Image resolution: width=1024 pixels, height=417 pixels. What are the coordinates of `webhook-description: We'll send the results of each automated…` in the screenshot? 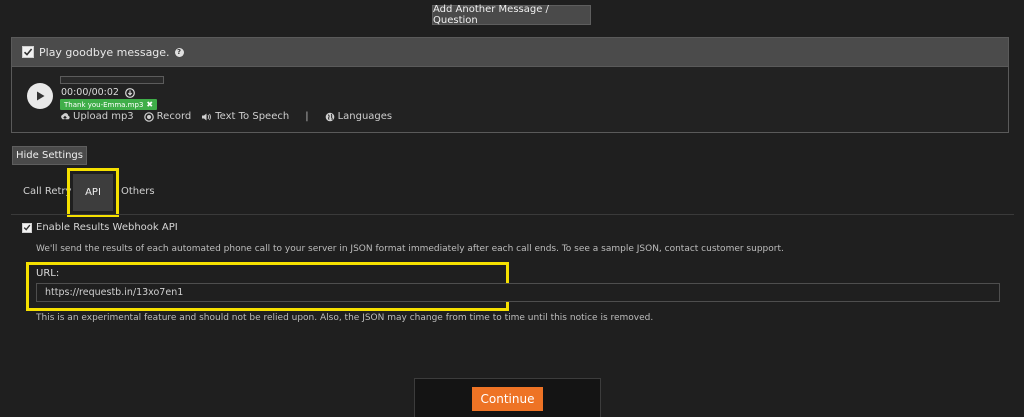 It's located at (410, 249).